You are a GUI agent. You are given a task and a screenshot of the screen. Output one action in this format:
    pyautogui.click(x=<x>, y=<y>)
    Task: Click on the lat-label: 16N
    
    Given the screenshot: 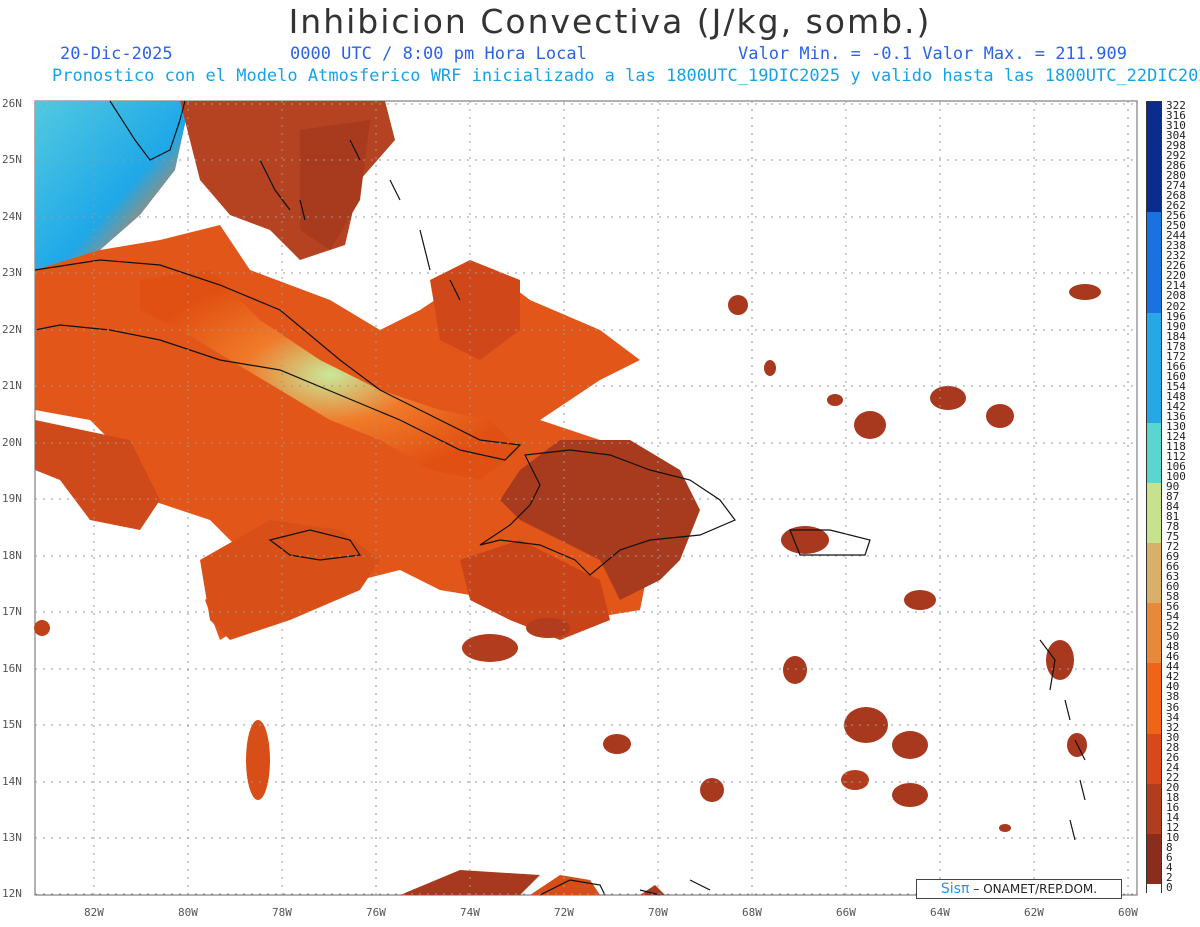 What is the action you would take?
    pyautogui.click(x=12, y=668)
    